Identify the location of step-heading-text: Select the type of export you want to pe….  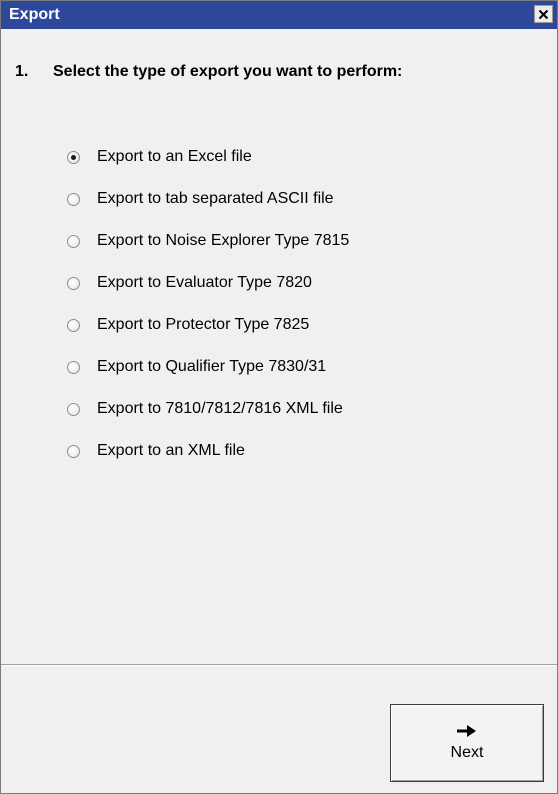
(228, 71).